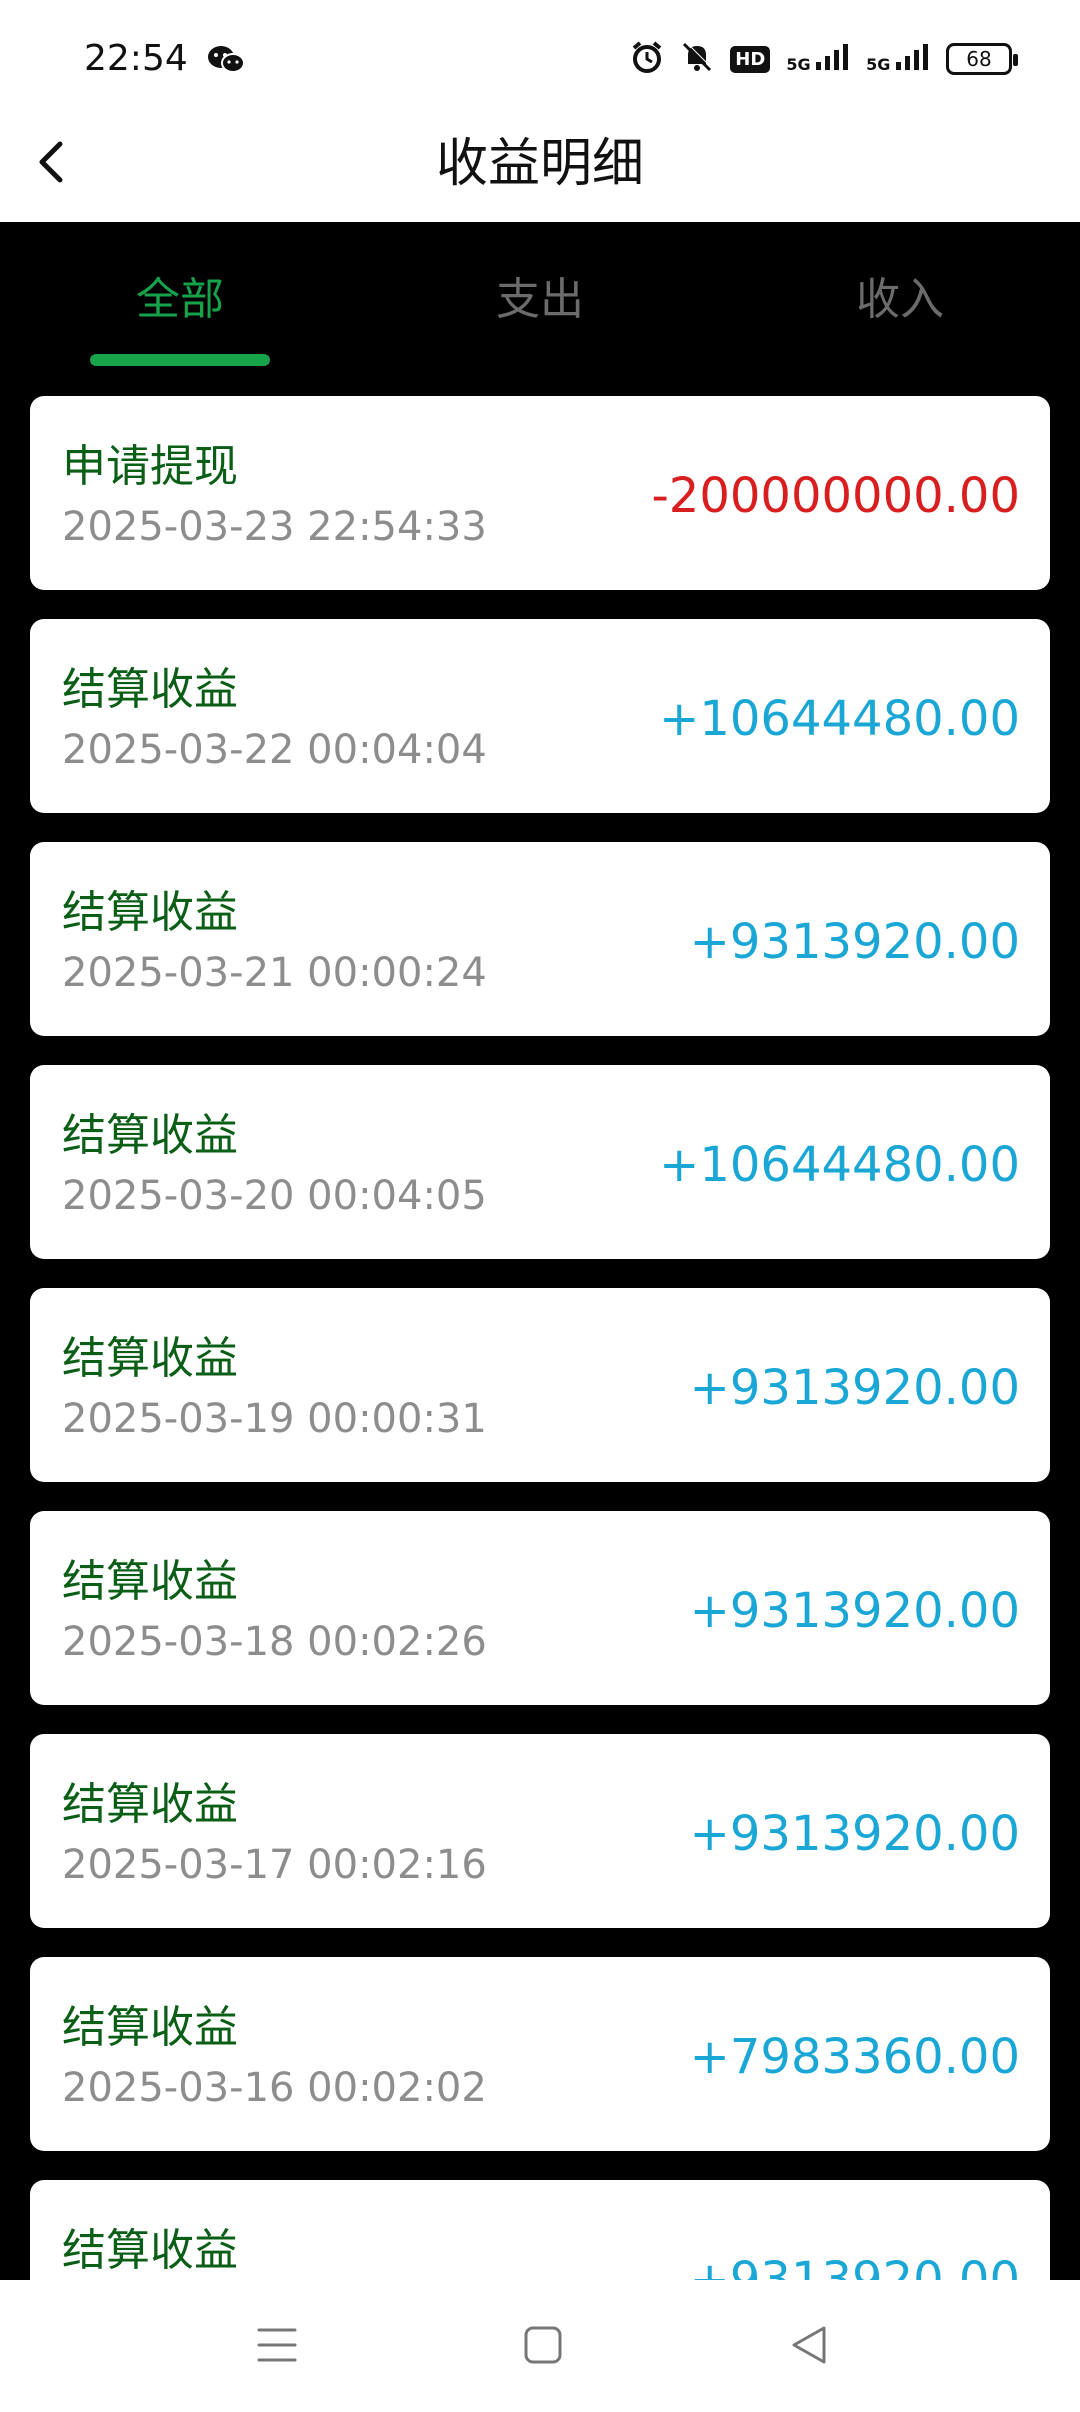  What do you see at coordinates (180, 300) in the screenshot?
I see `tab-all: 全部` at bounding box center [180, 300].